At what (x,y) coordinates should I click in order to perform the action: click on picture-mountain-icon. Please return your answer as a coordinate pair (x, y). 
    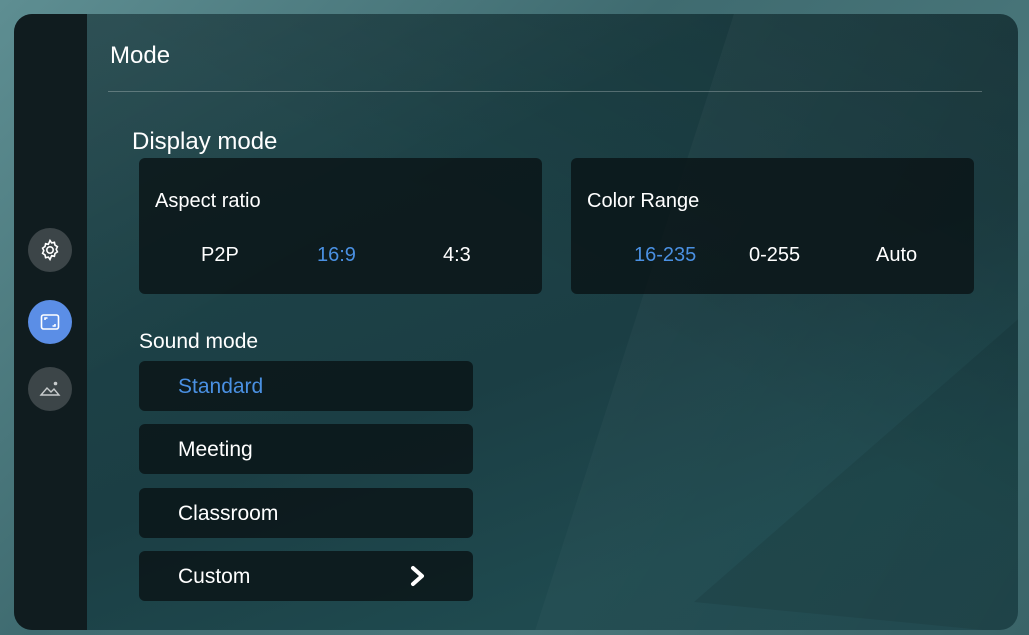
    Looking at the image, I should click on (50, 388).